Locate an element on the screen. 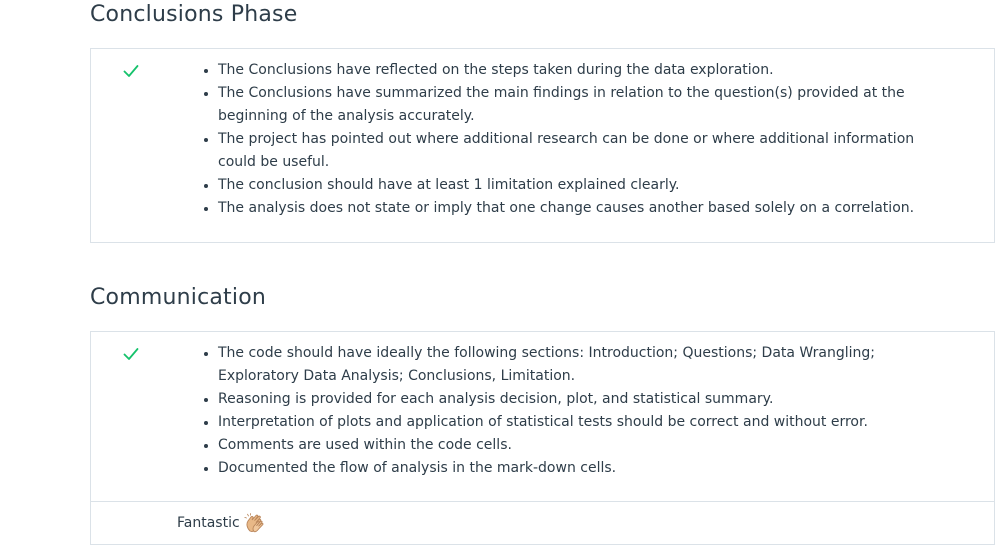 The image size is (1008, 553). section-title-conclusions: Conclusions Phase is located at coordinates (194, 14).